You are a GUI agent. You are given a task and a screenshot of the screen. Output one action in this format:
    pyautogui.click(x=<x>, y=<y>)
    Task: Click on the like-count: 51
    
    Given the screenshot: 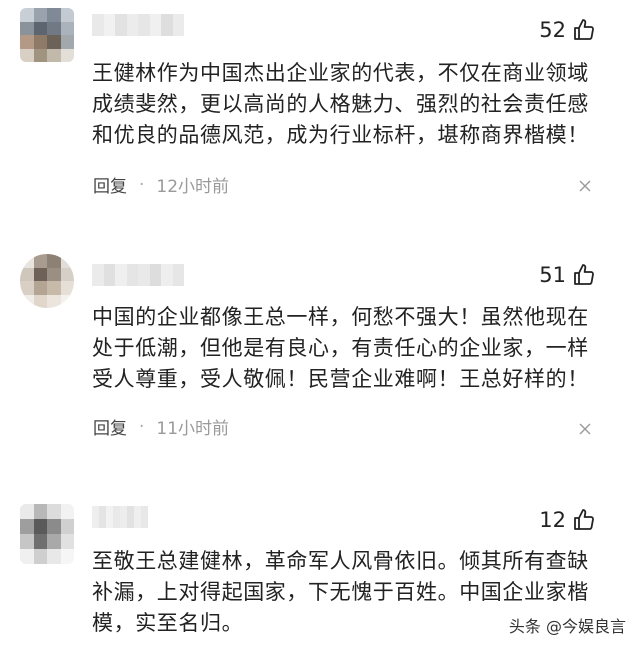 What is the action you would take?
    pyautogui.click(x=552, y=275)
    